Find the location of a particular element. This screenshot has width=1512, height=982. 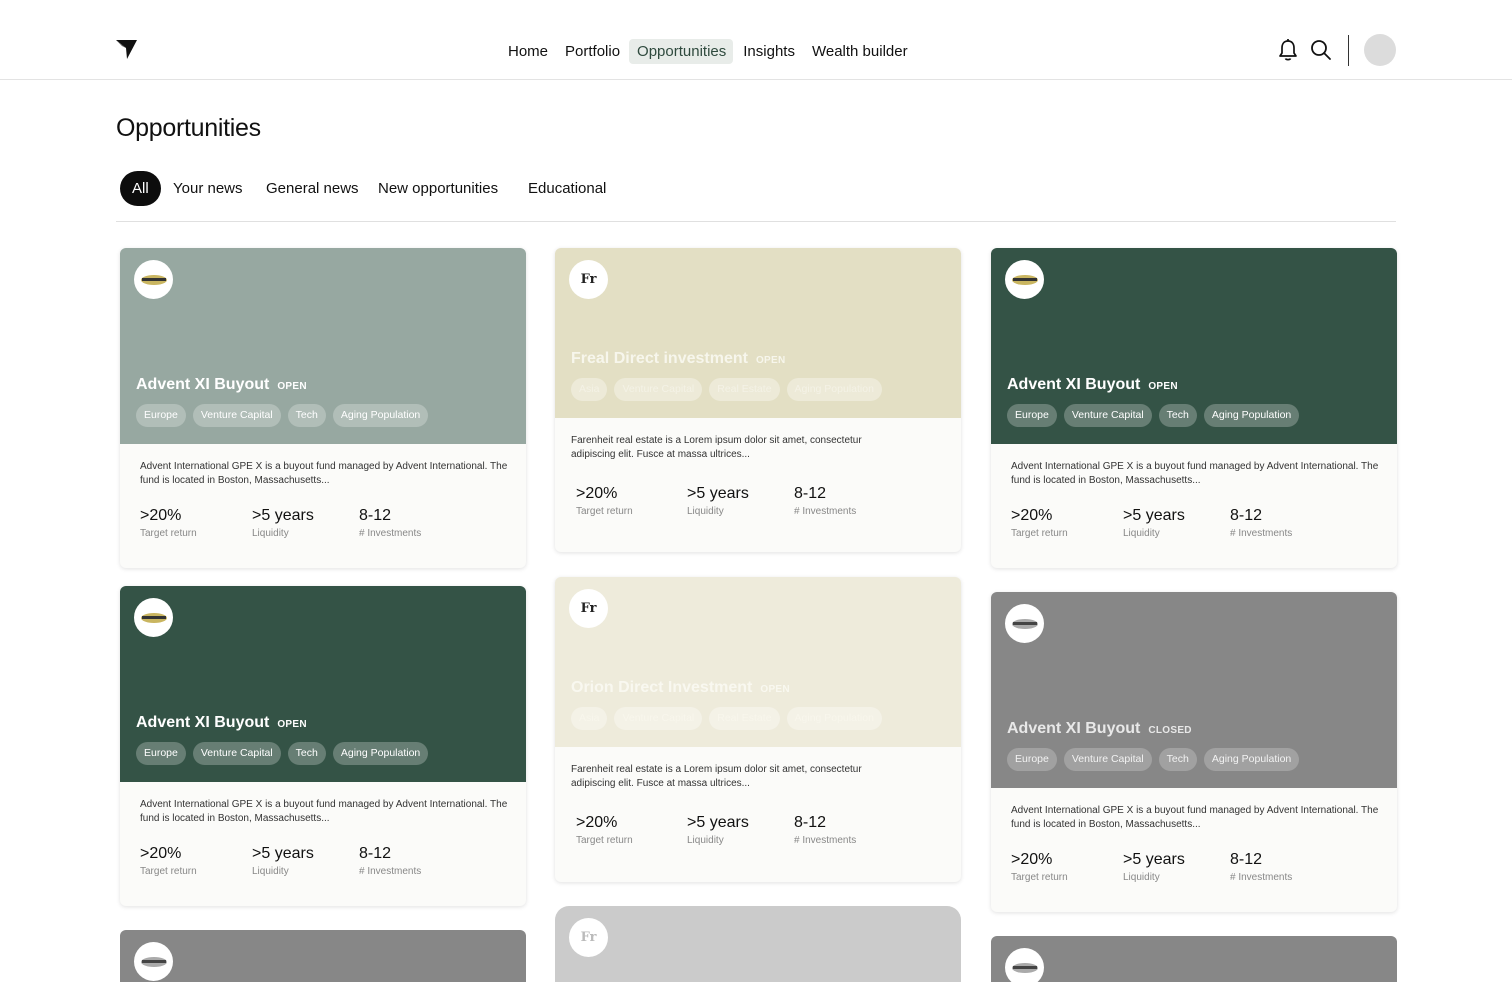

status-badge: CLOSED is located at coordinates (1170, 730).